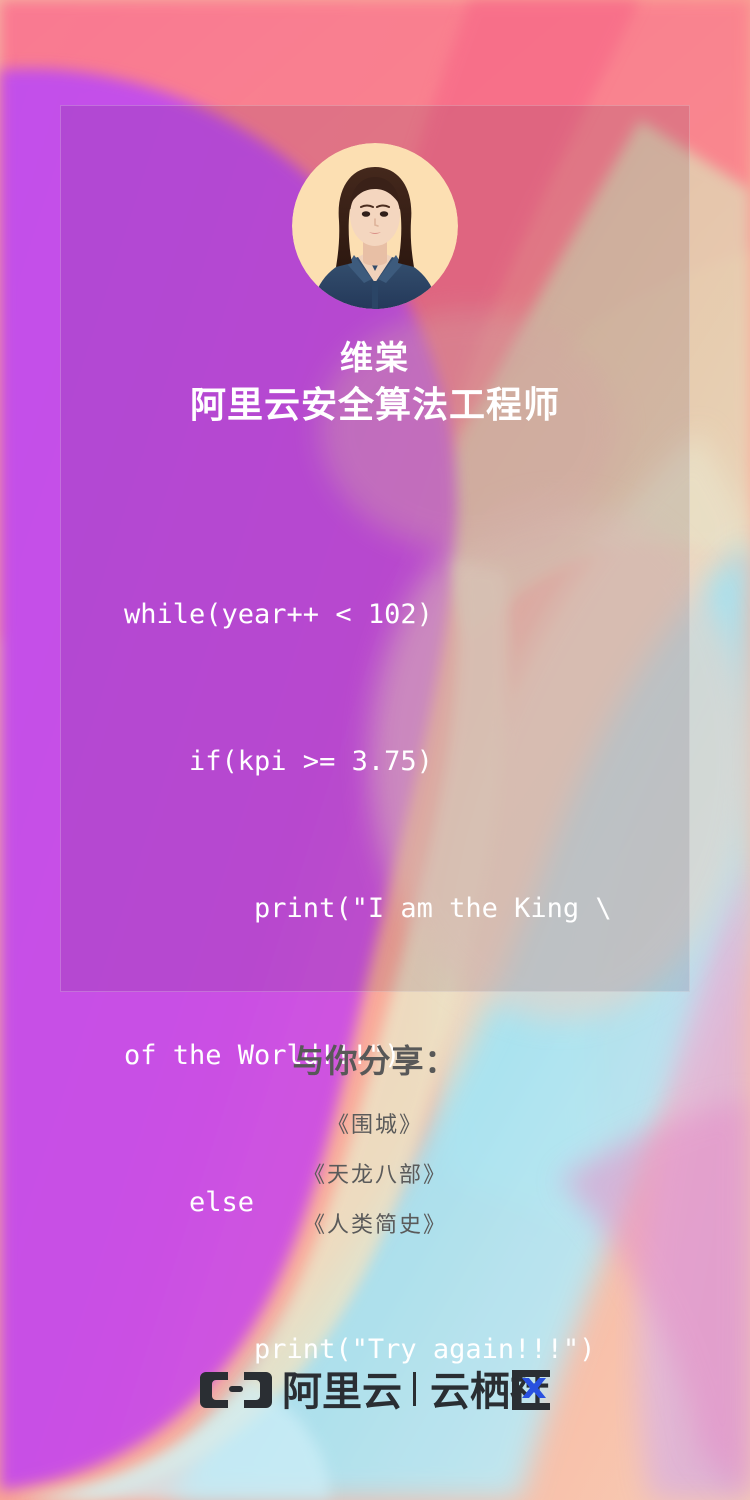 The height and width of the screenshot is (1500, 750). I want to click on person-title: 阿里云安全算法工程师, so click(374, 404).